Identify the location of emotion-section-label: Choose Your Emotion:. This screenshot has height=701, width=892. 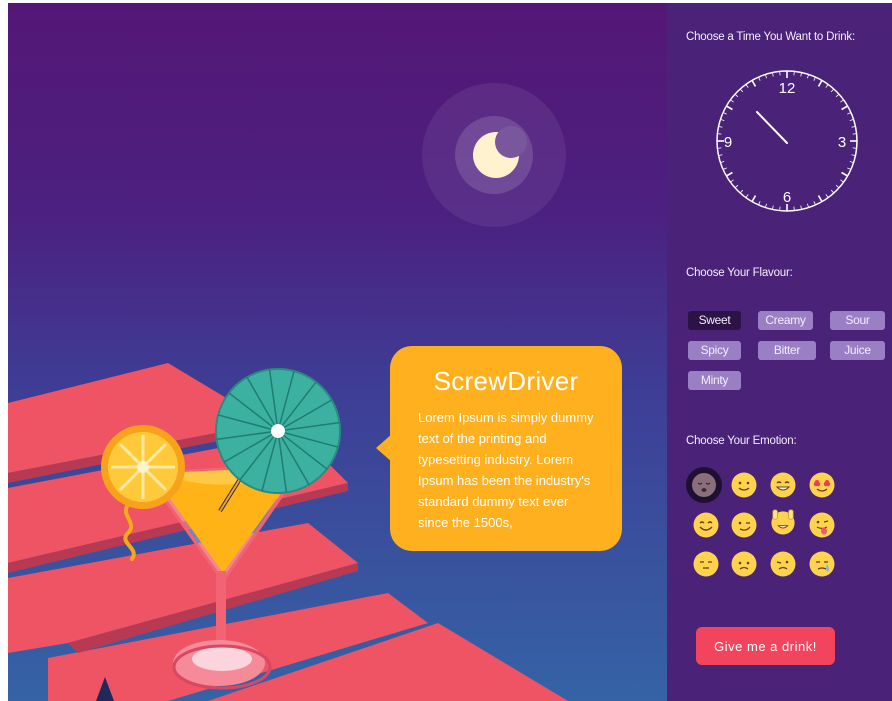
(741, 441).